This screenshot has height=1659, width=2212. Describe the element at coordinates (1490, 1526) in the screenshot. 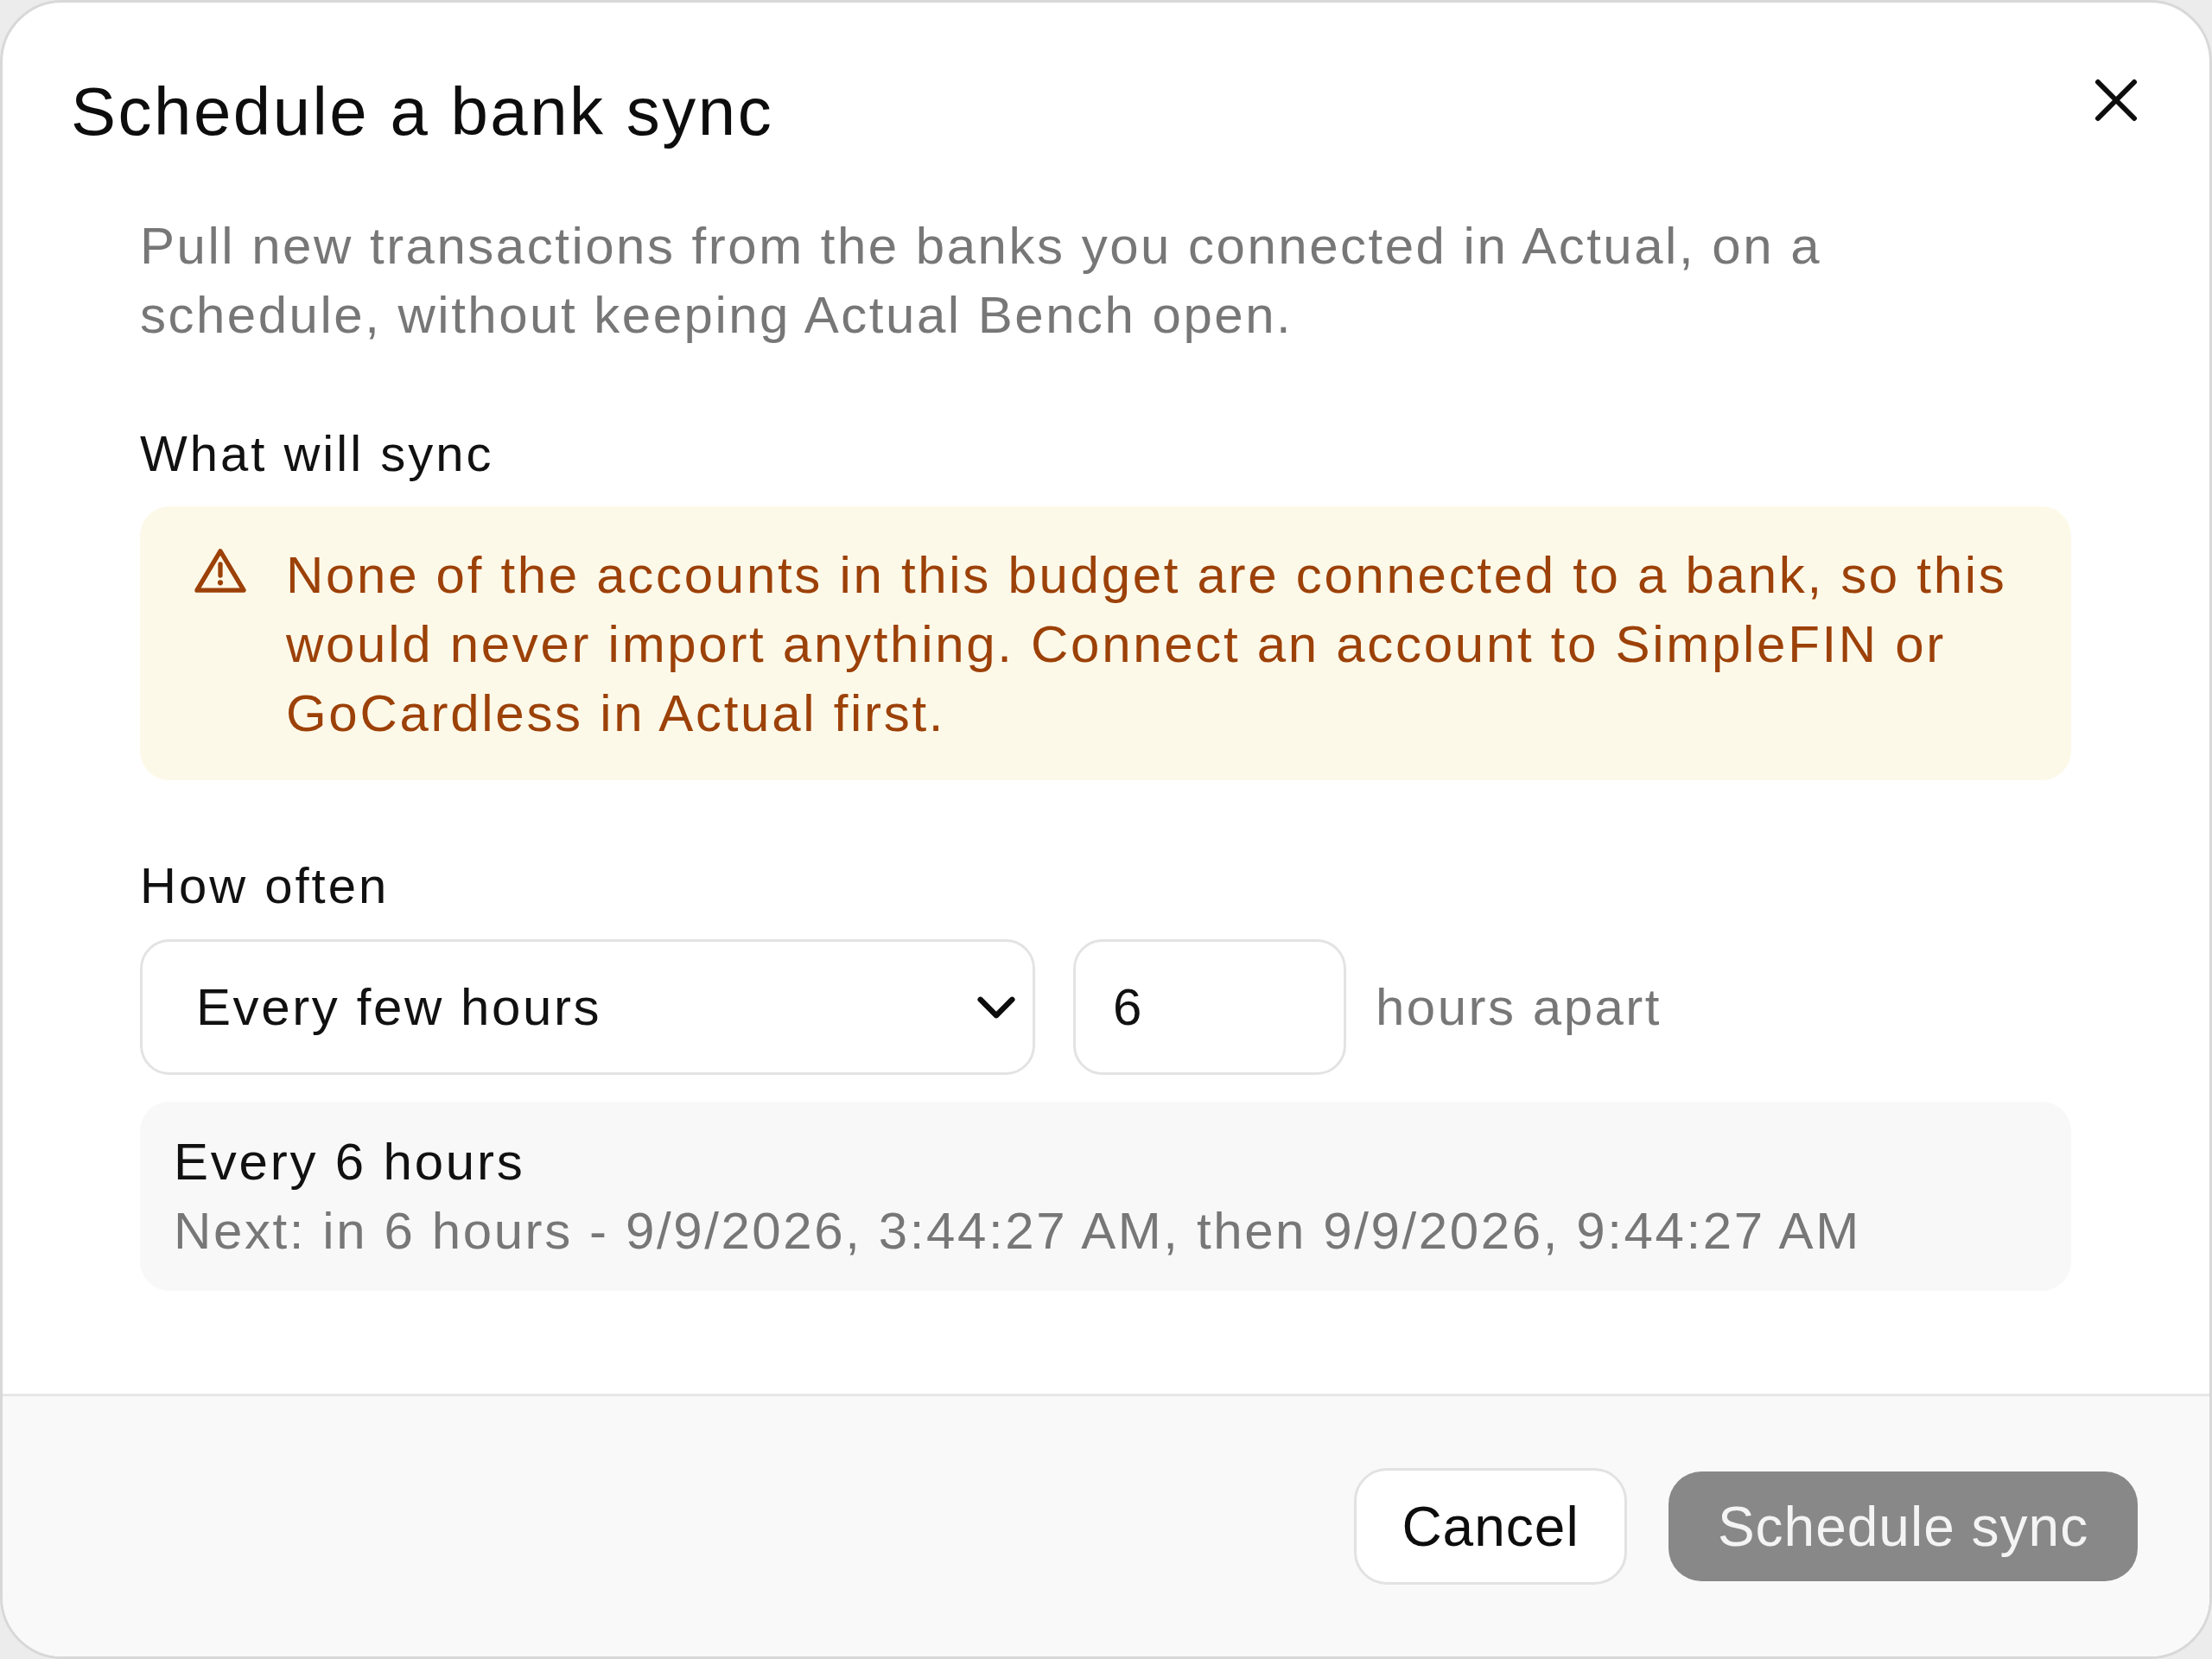

I see `cancel-button: Cancel` at that location.